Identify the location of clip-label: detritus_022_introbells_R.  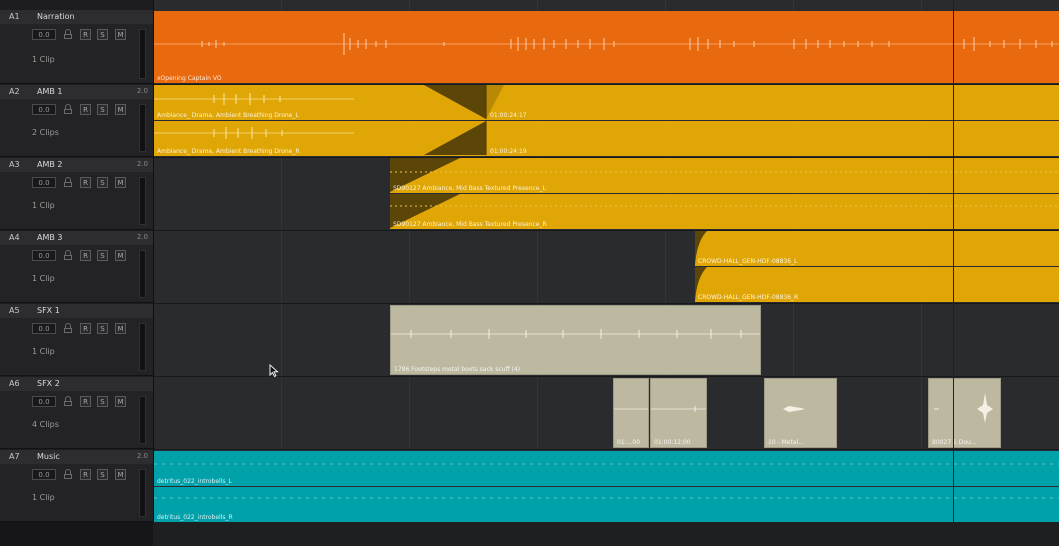
(195, 517).